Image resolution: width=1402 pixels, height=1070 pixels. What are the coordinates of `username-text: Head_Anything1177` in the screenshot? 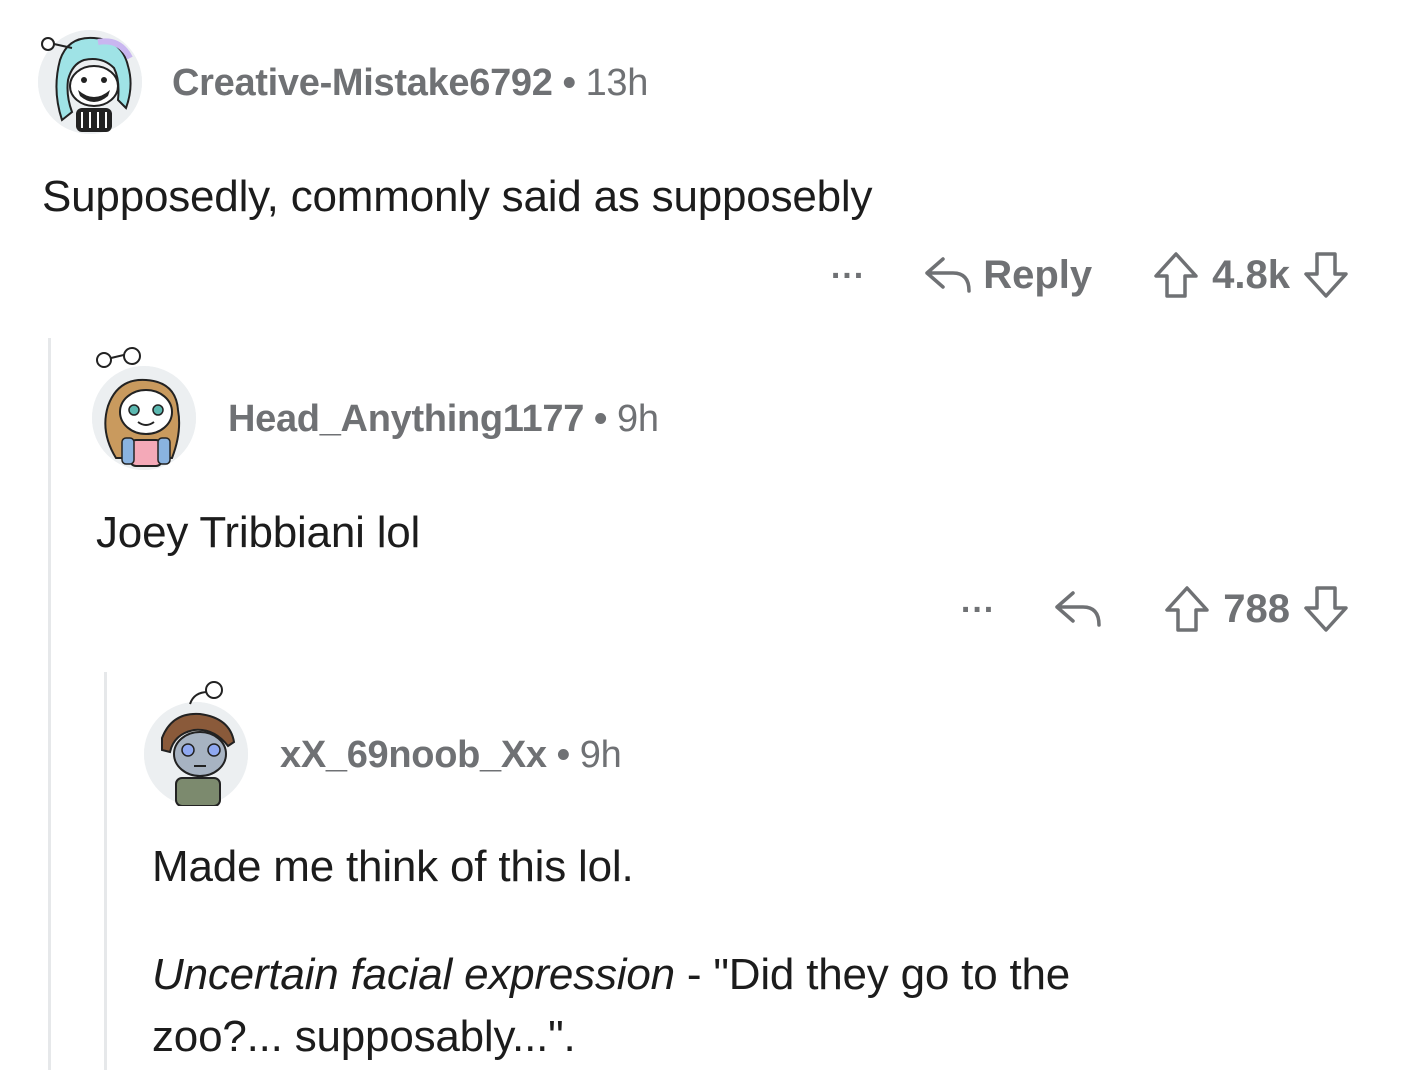 It's located at (406, 419).